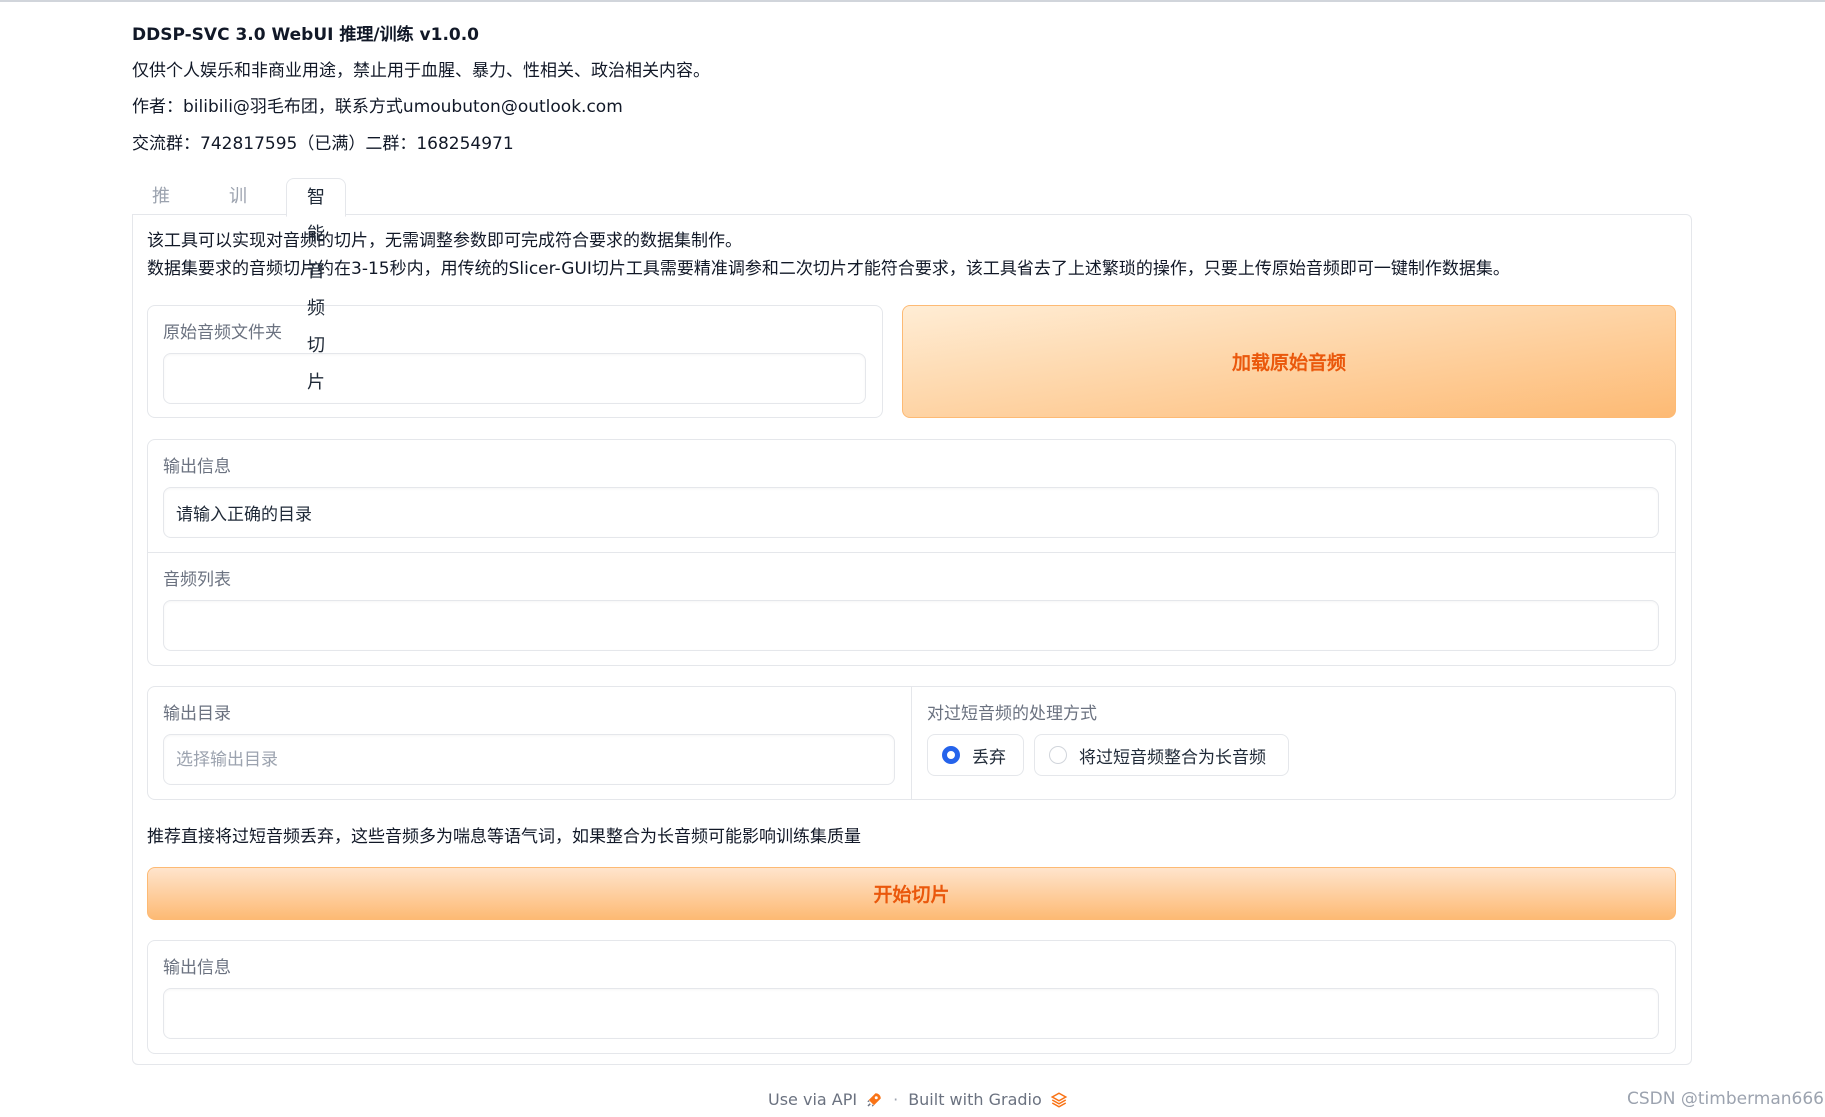 Image resolution: width=1825 pixels, height=1117 pixels. Describe the element at coordinates (951, 755) in the screenshot. I see `radio-checked-icon` at that location.